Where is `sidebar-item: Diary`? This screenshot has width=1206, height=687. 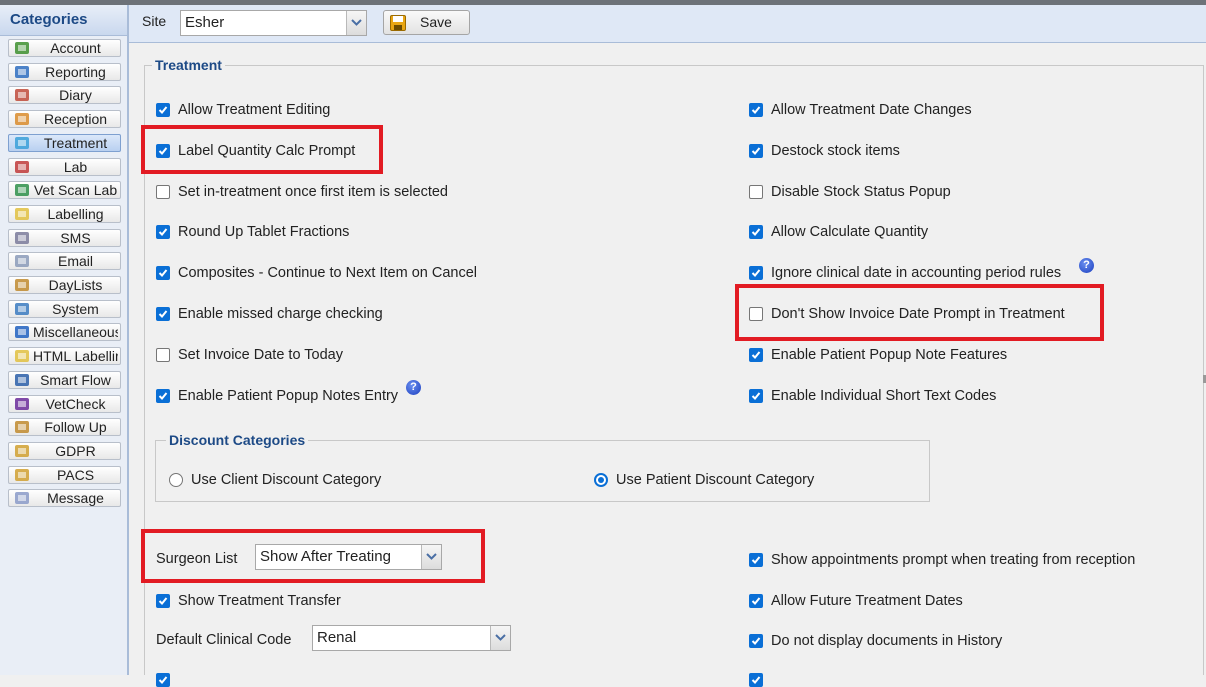 sidebar-item: Diary is located at coordinates (64, 95).